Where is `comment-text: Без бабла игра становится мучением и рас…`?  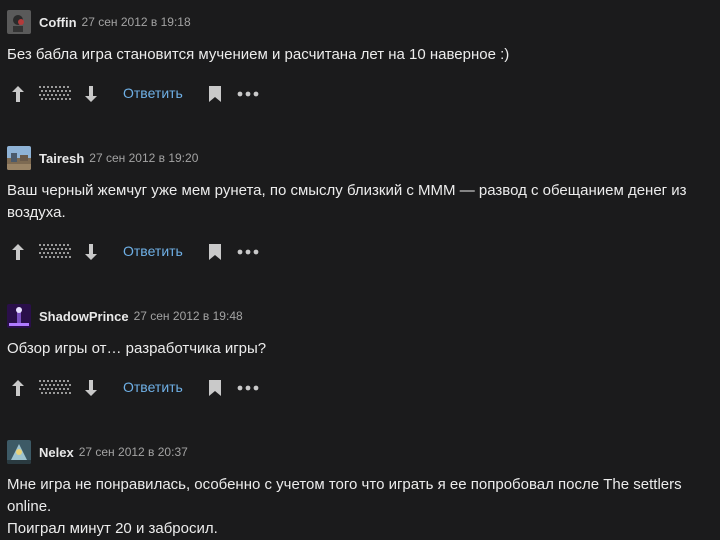 comment-text: Без бабла игра становится мучением и рас… is located at coordinates (258, 54).